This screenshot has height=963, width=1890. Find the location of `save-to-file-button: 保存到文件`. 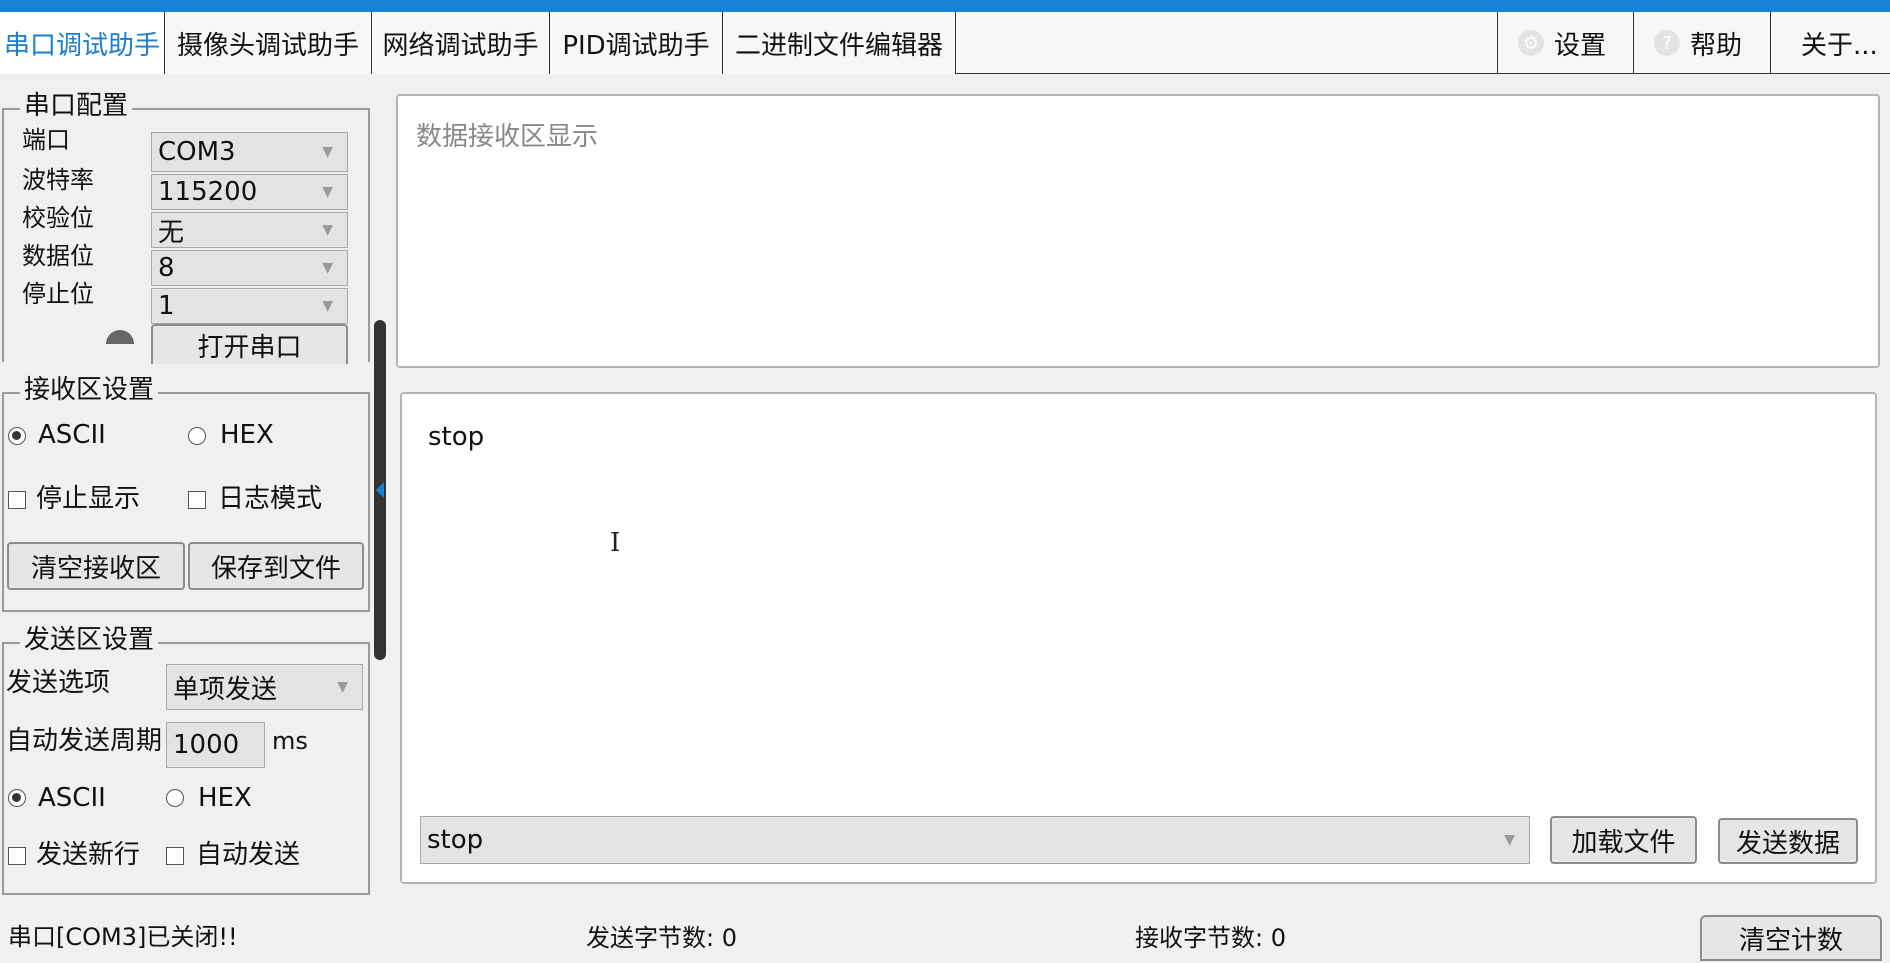

save-to-file-button: 保存到文件 is located at coordinates (276, 566).